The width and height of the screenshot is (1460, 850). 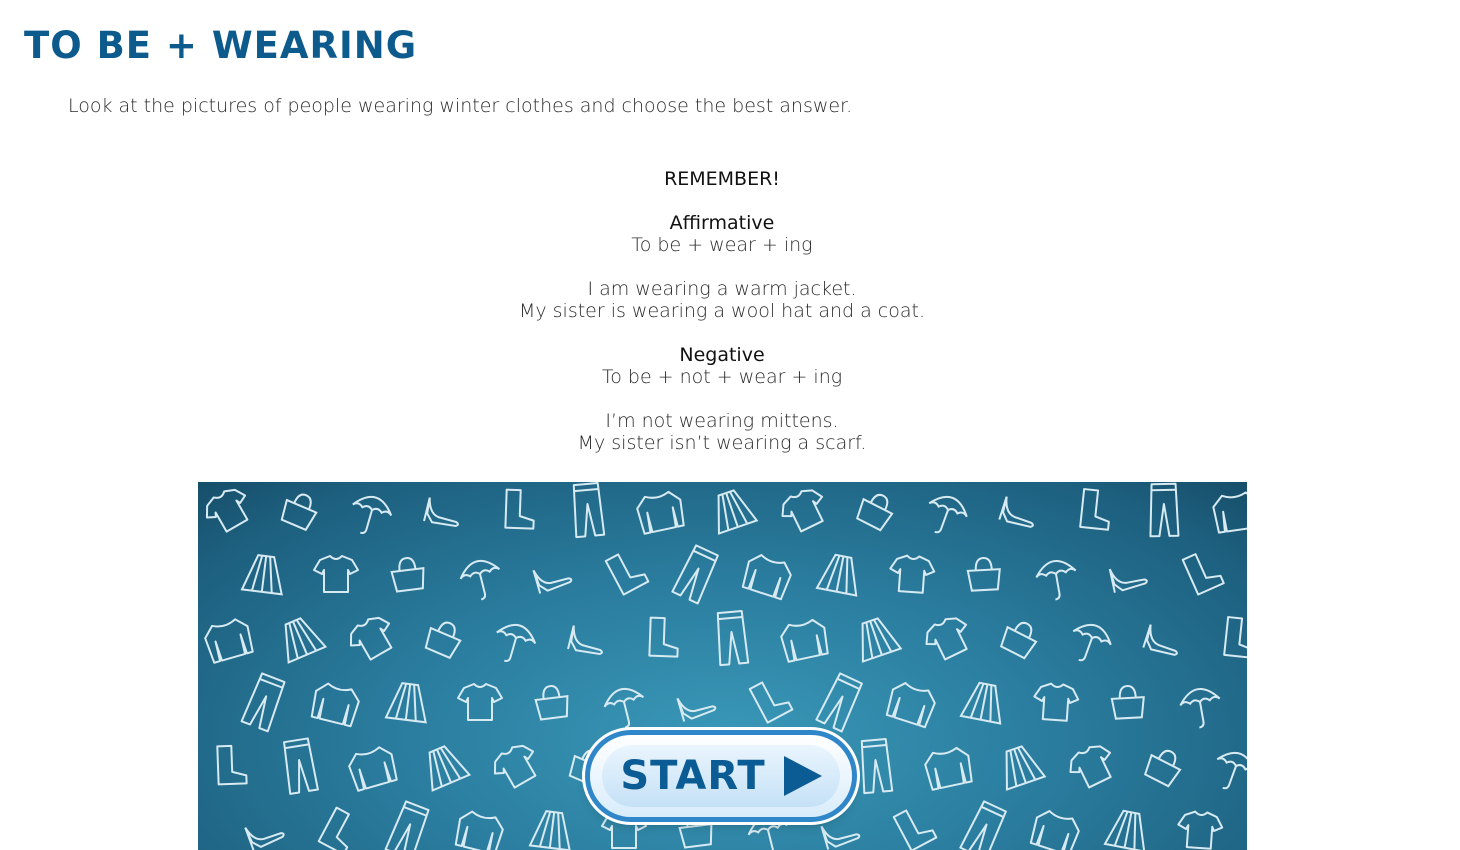 I want to click on affirmative-heading: Affirmative, so click(x=722, y=223).